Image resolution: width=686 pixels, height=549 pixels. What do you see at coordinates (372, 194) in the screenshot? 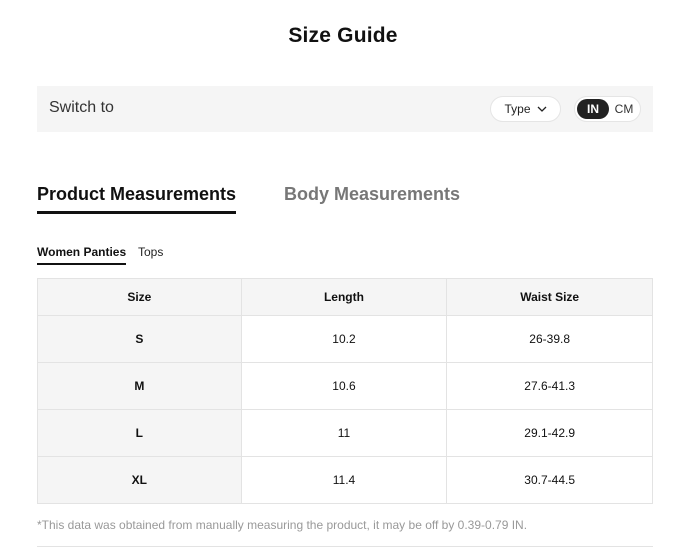
I see `tab-body-measurements: Body Measurements` at bounding box center [372, 194].